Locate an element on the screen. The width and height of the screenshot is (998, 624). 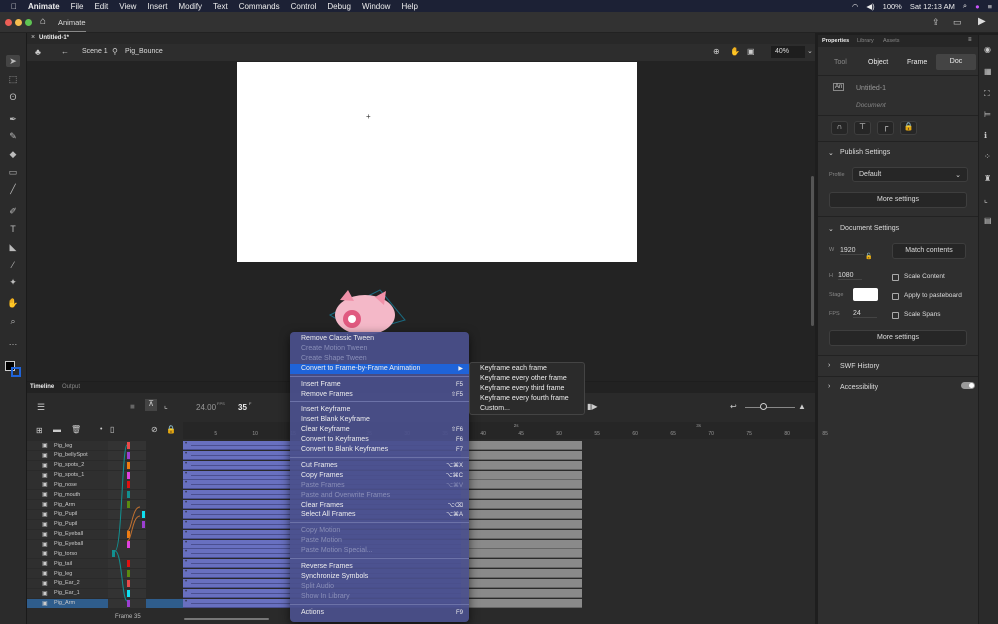
scale-spans-checkbox is located at coordinates (895, 315).